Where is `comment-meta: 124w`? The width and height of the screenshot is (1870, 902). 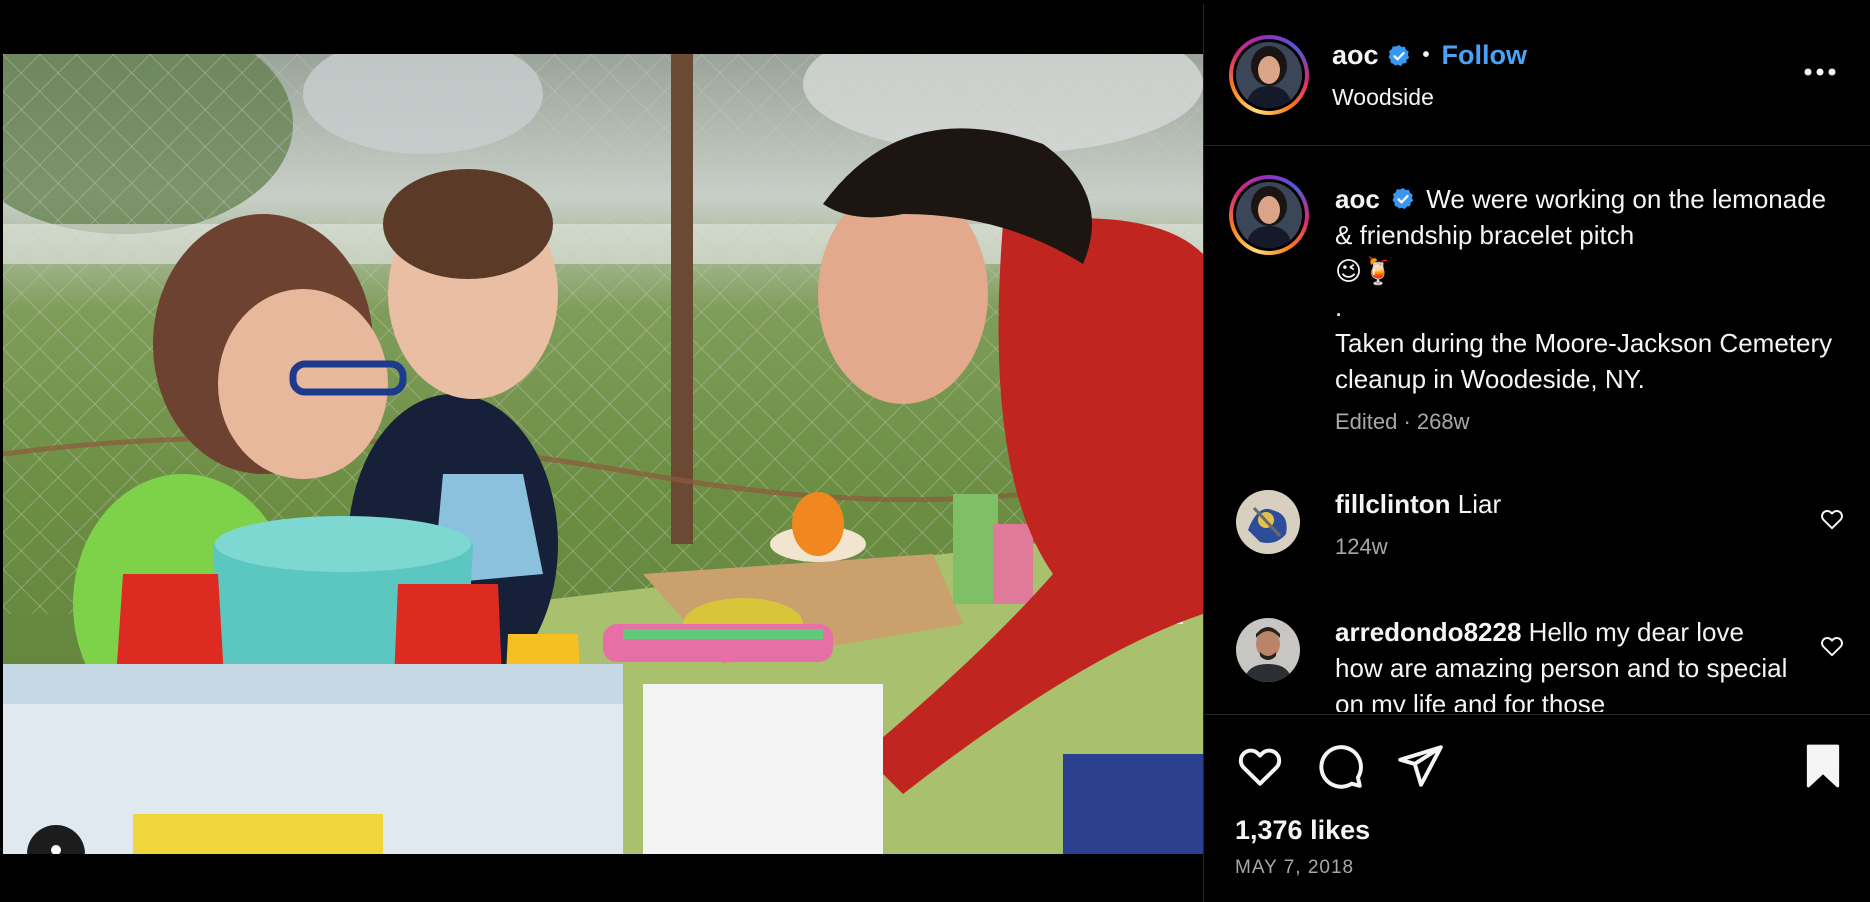 comment-meta: 124w is located at coordinates (1361, 547).